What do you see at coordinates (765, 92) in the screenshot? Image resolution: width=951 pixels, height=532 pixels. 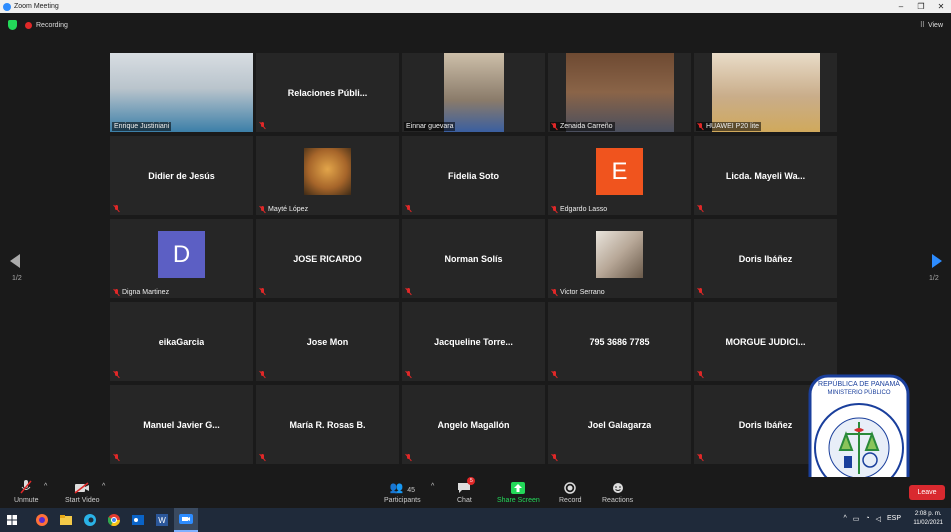 I see `participant-tile: HUAWEI P20 lite` at bounding box center [765, 92].